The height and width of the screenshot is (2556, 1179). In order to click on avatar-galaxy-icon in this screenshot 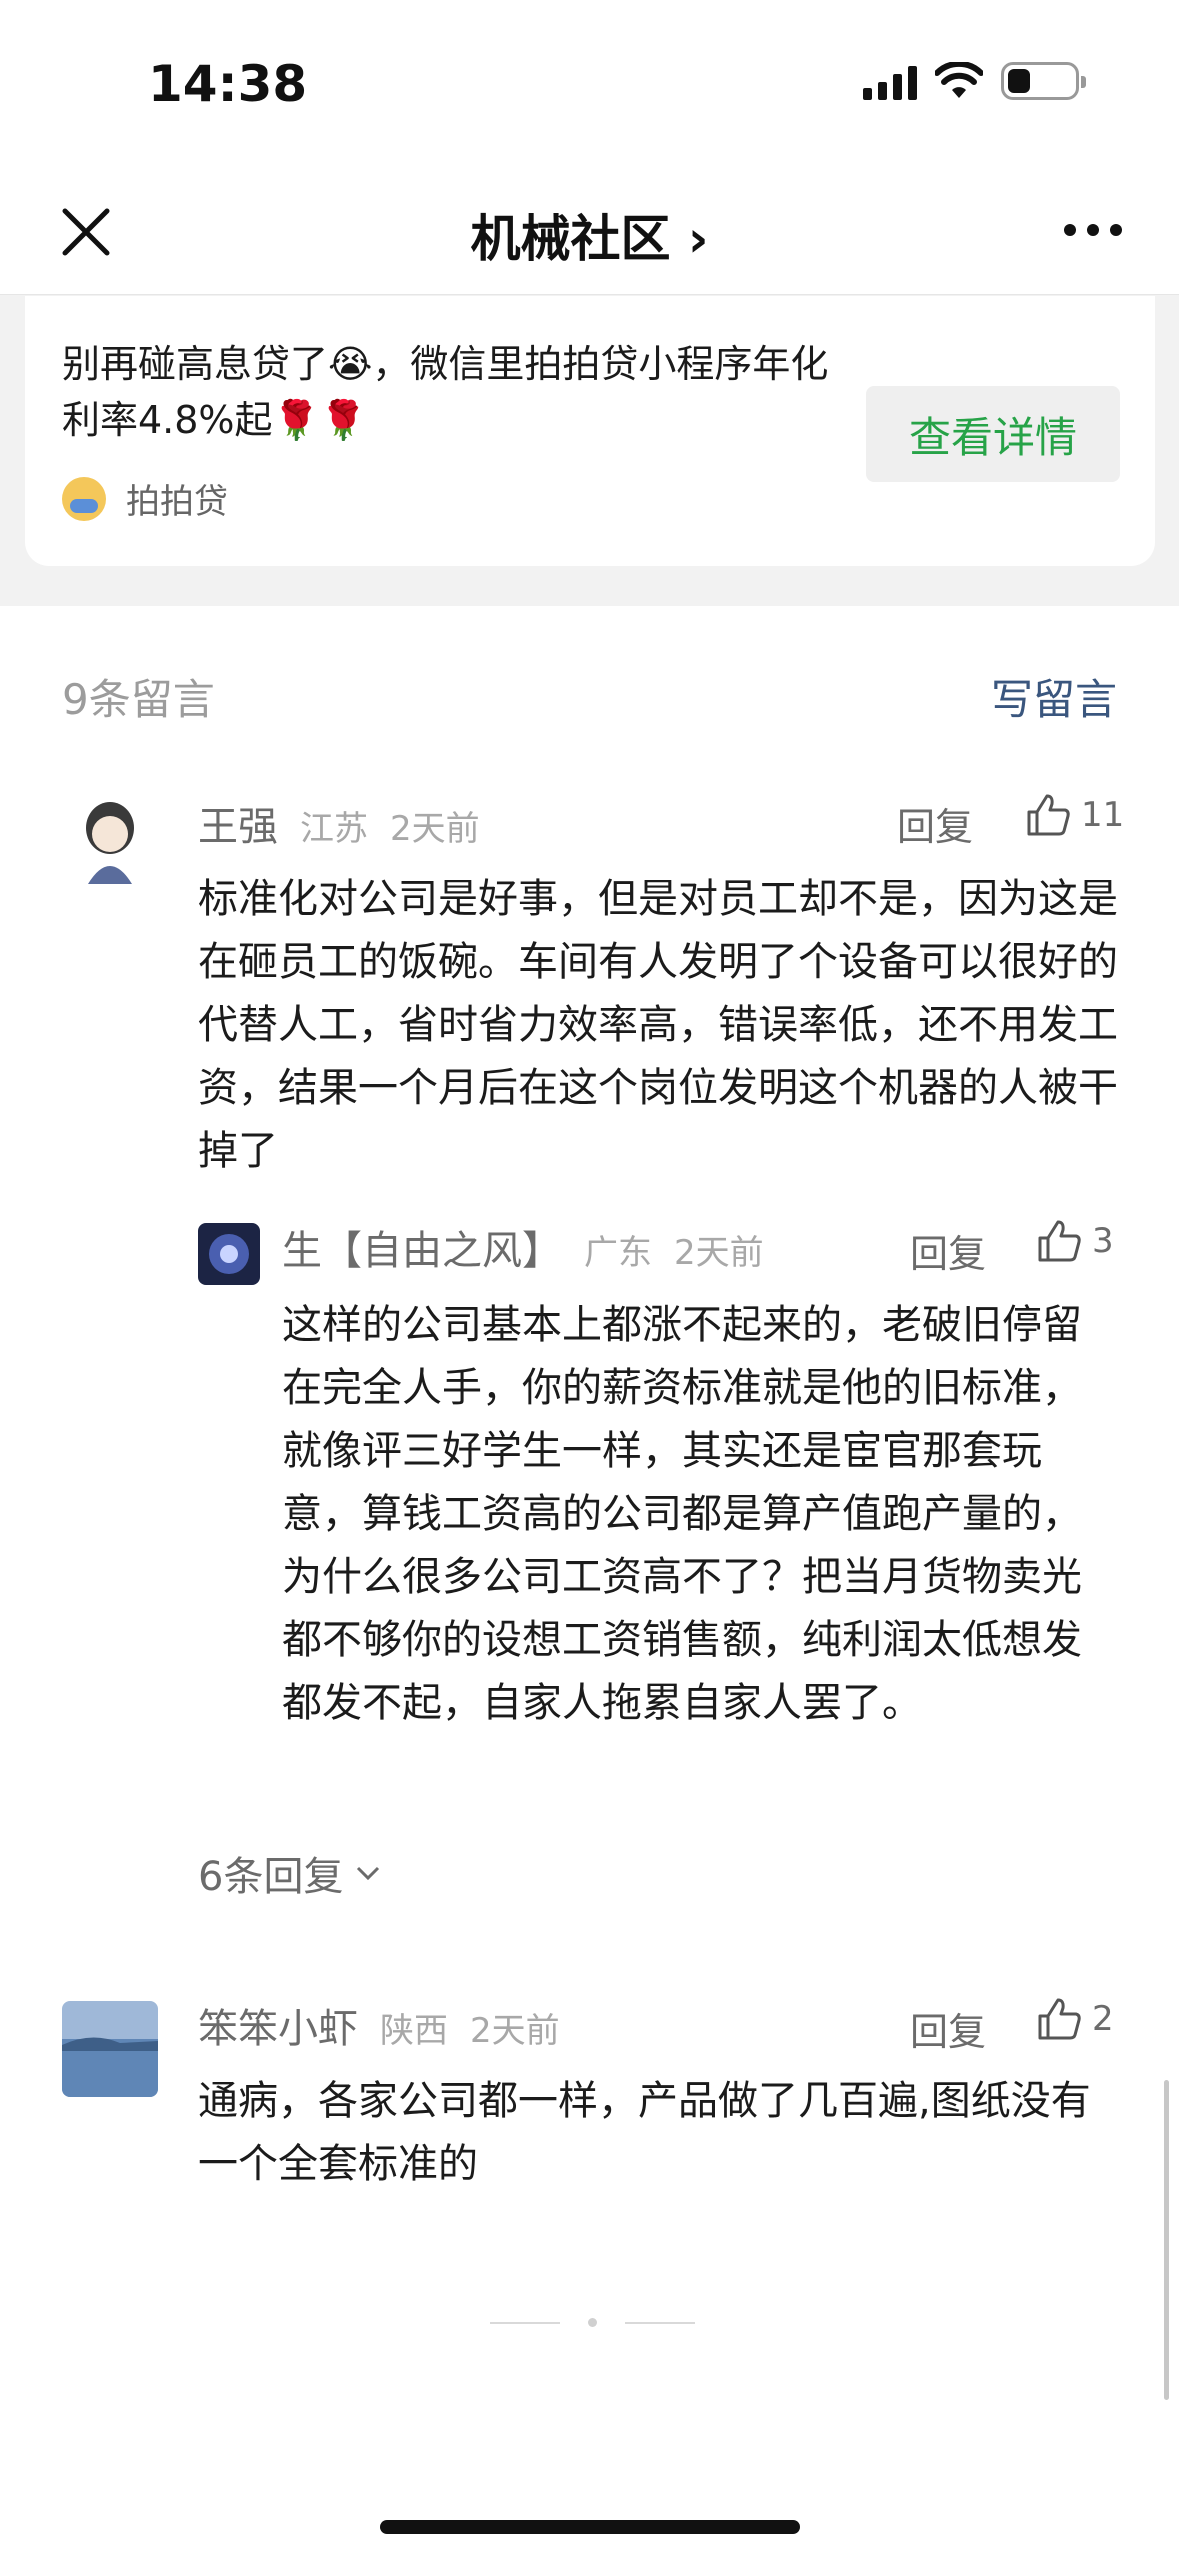, I will do `click(229, 1254)`.